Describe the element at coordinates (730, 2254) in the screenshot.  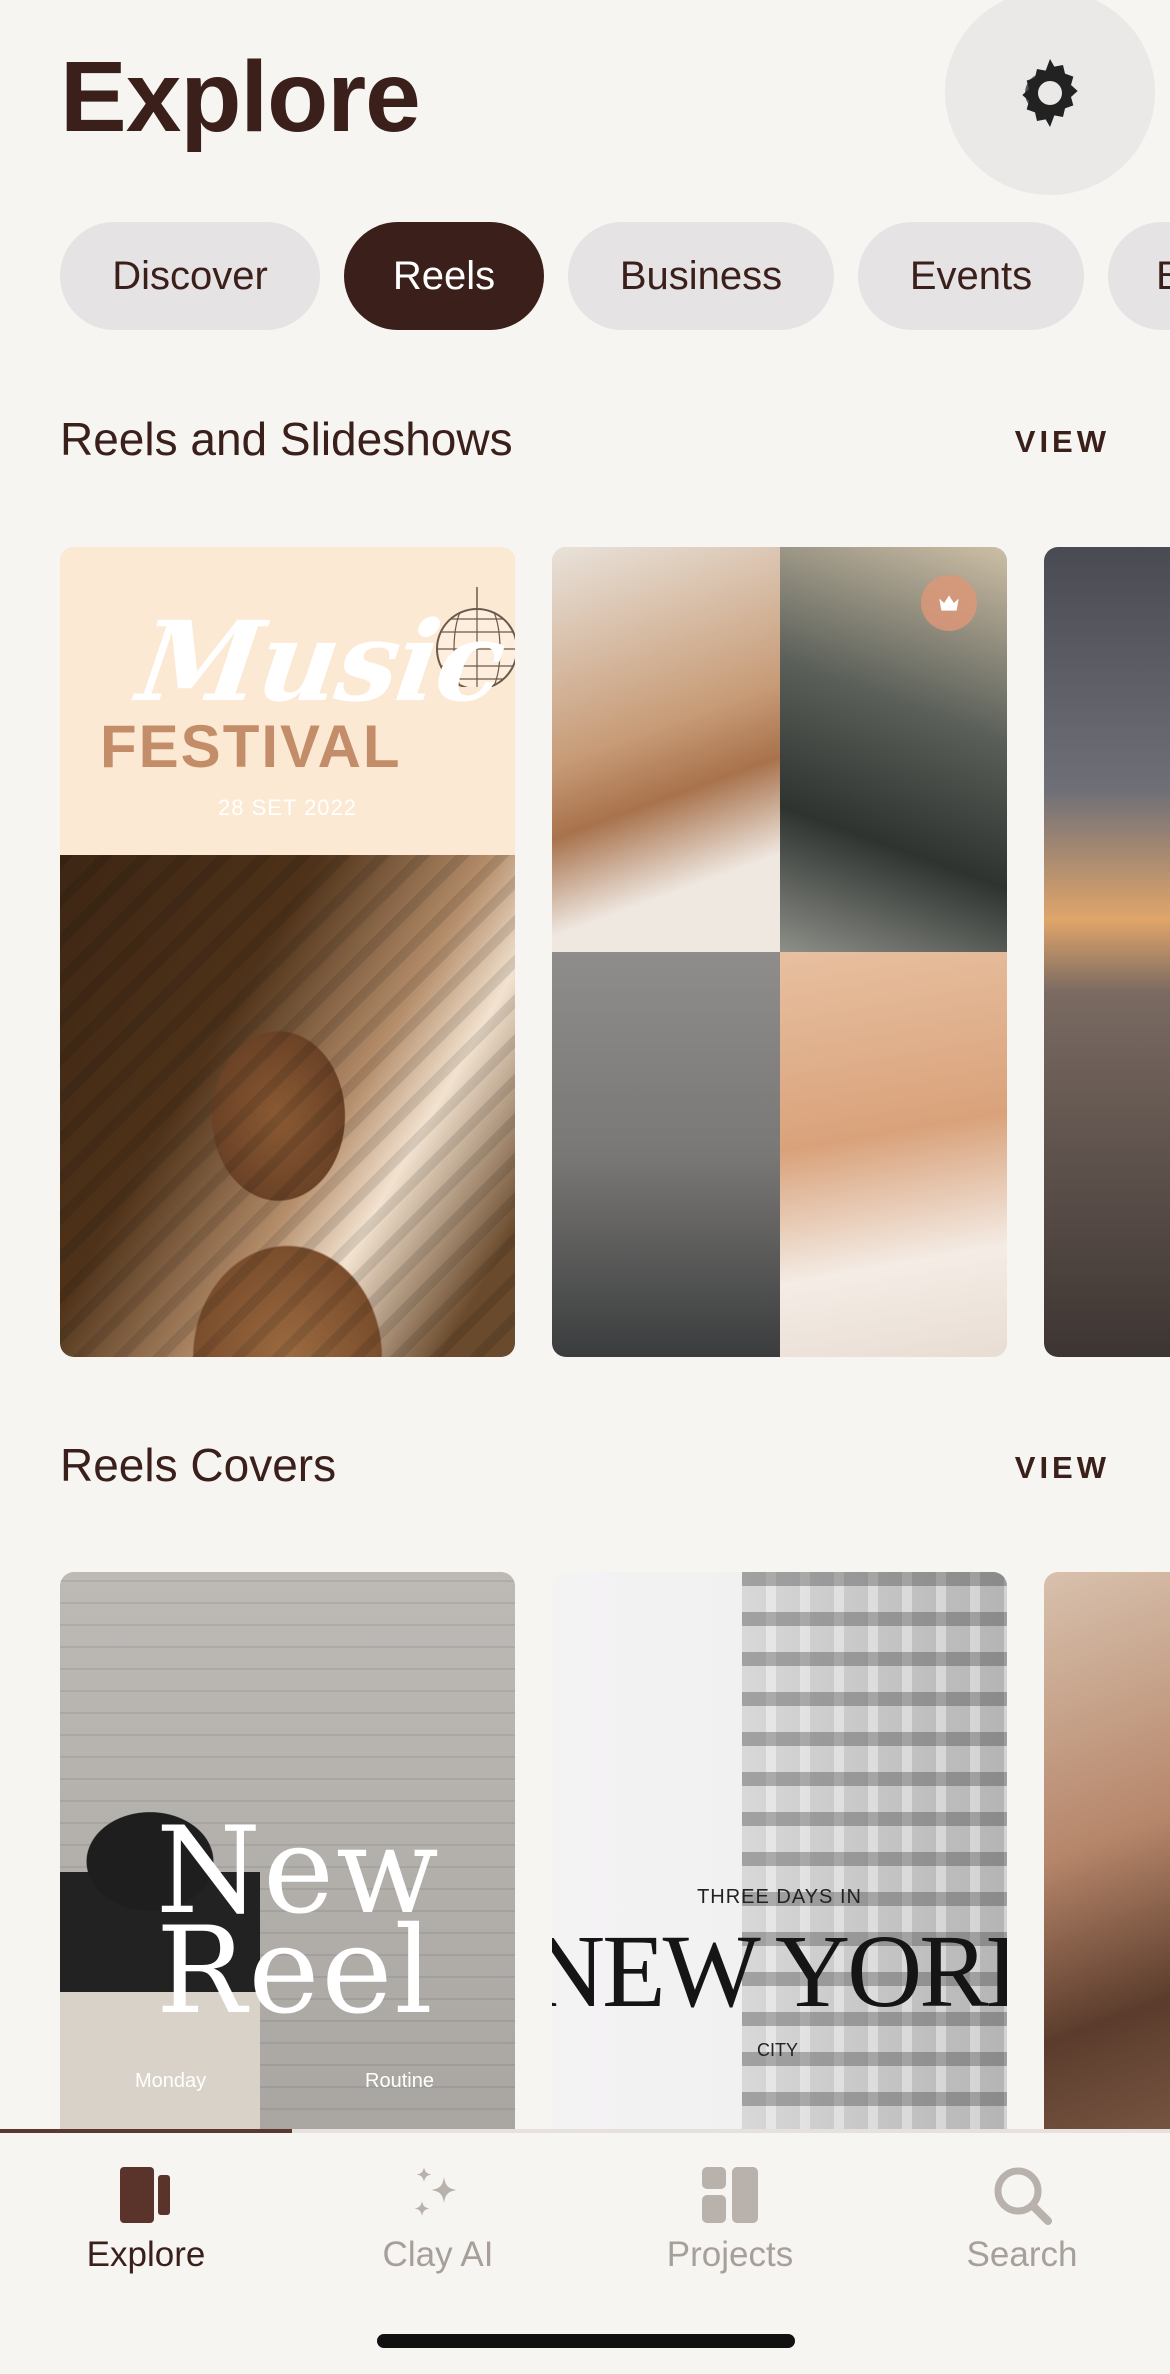
I see `tab-label: Projects` at that location.